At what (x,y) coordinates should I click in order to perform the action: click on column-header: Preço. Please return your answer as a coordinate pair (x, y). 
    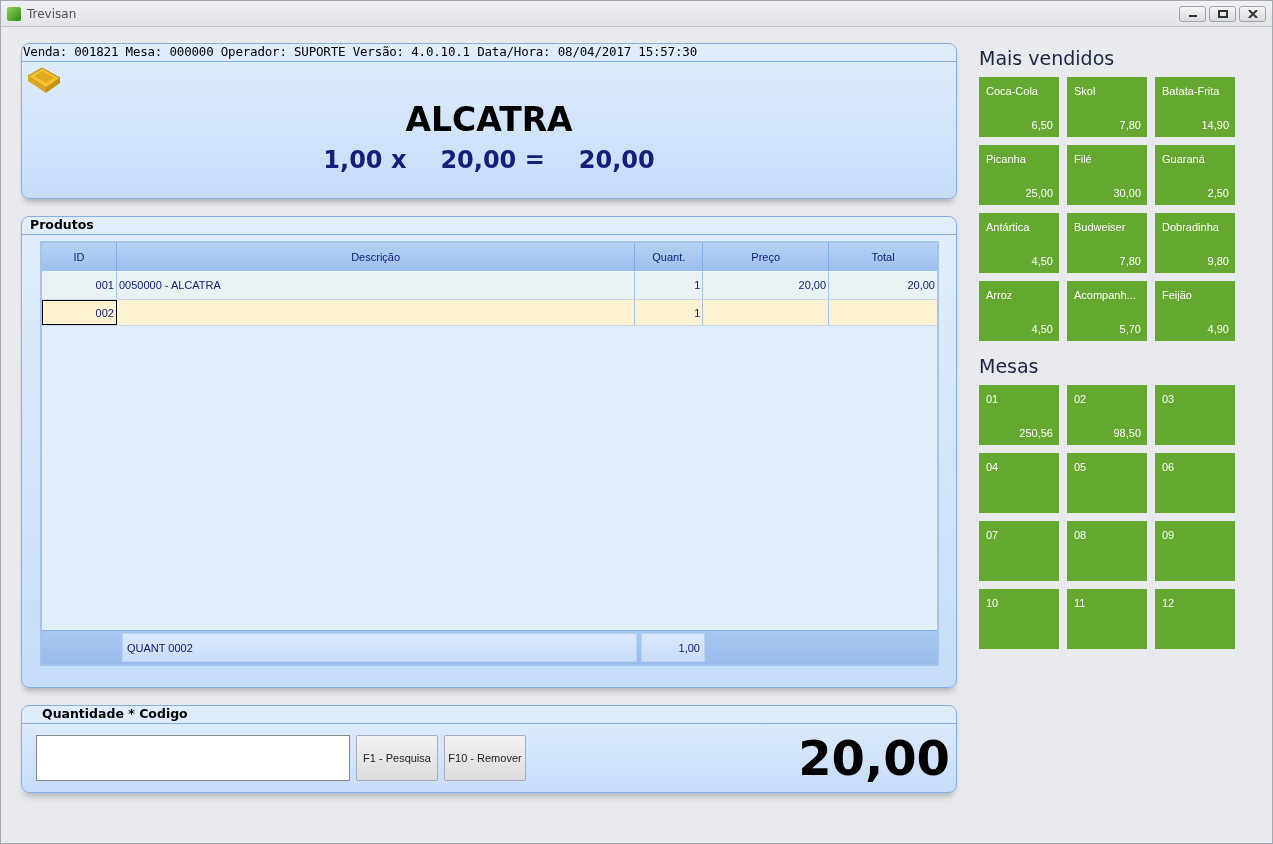
    Looking at the image, I should click on (766, 257).